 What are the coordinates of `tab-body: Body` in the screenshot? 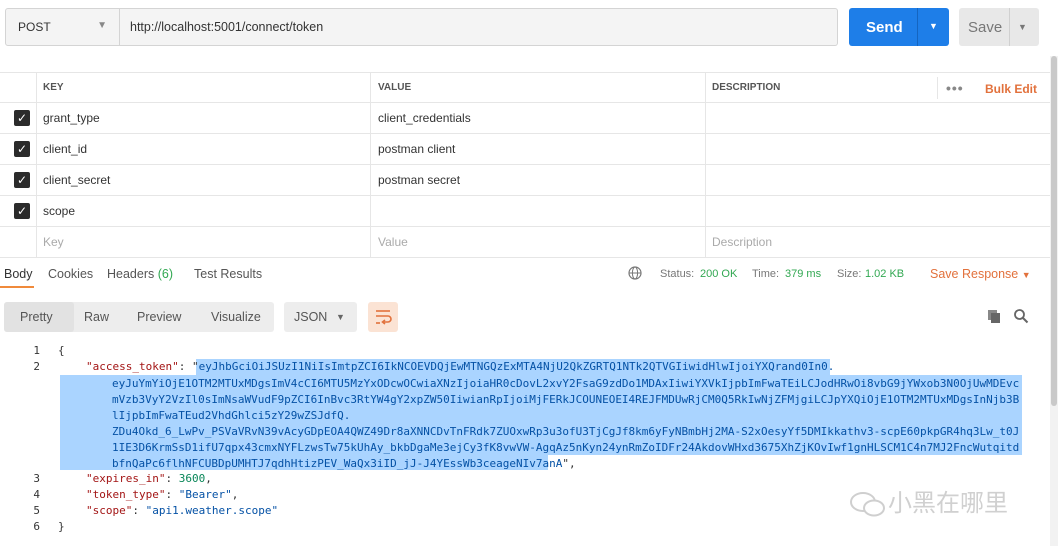 It's located at (18, 274).